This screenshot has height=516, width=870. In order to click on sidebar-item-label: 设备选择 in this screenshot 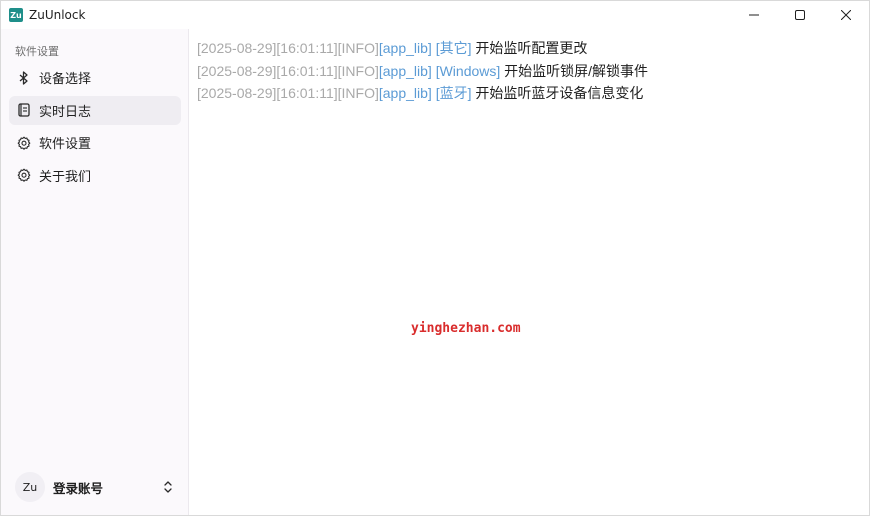, I will do `click(65, 79)`.